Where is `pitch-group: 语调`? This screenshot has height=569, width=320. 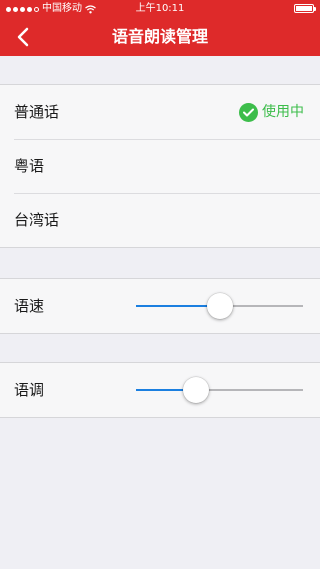 pitch-group: 语调 is located at coordinates (160, 390).